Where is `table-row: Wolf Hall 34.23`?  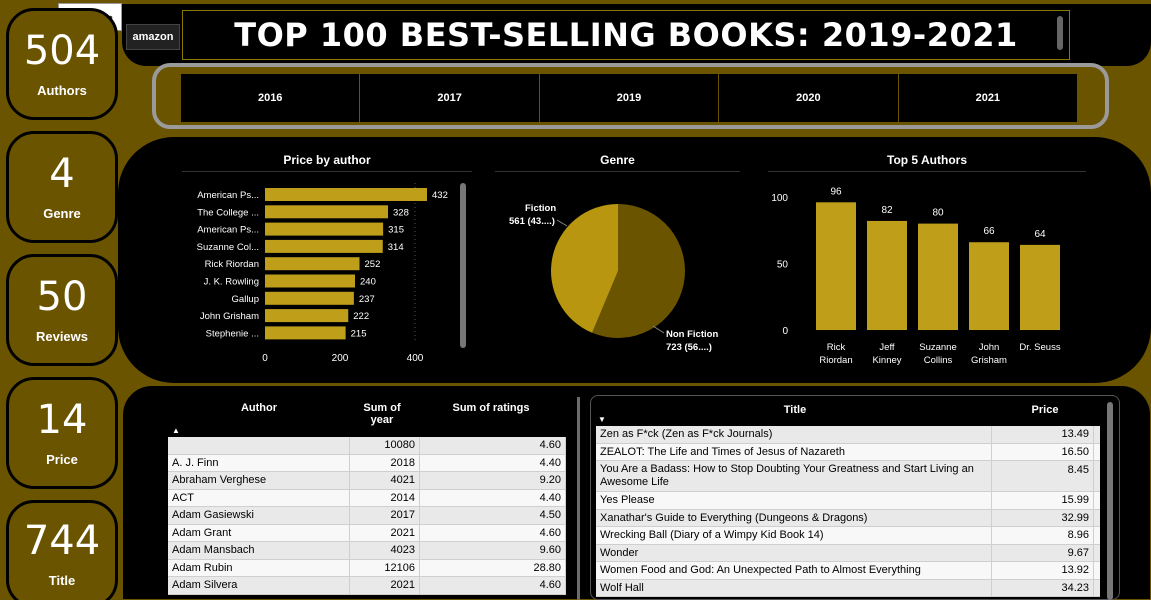
table-row: Wolf Hall 34.23 is located at coordinates (848, 588).